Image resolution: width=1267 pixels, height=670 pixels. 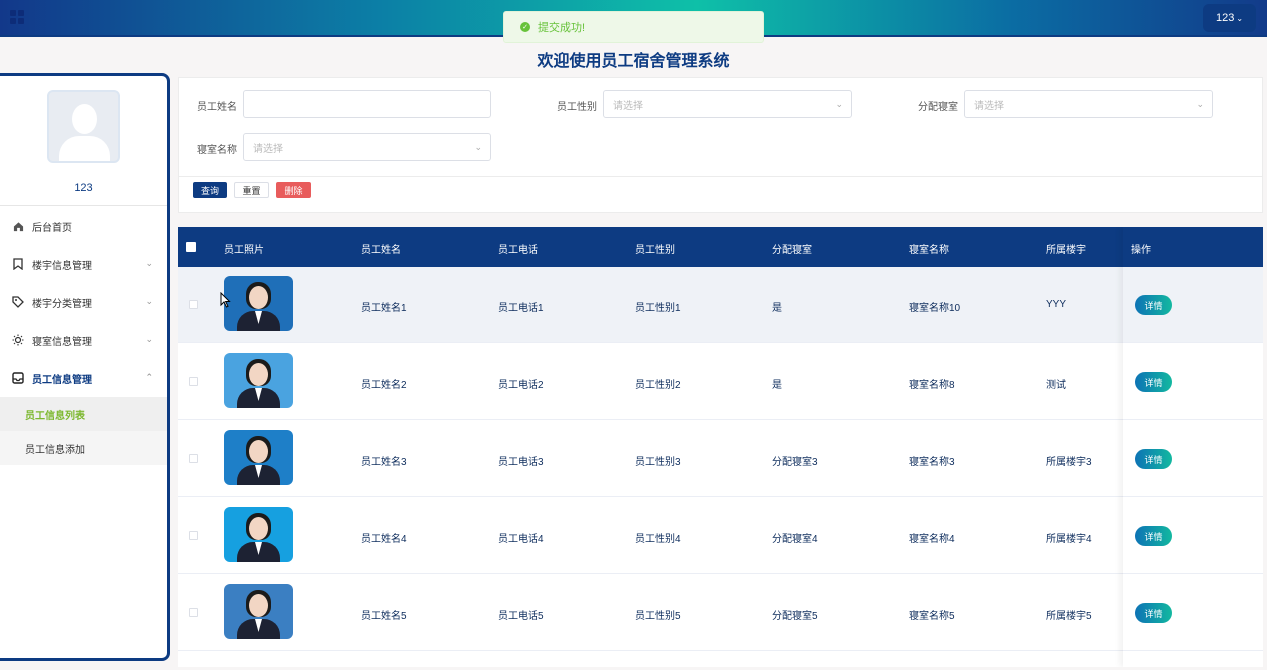 I want to click on cell-gender: 员工性别5, so click(x=658, y=616).